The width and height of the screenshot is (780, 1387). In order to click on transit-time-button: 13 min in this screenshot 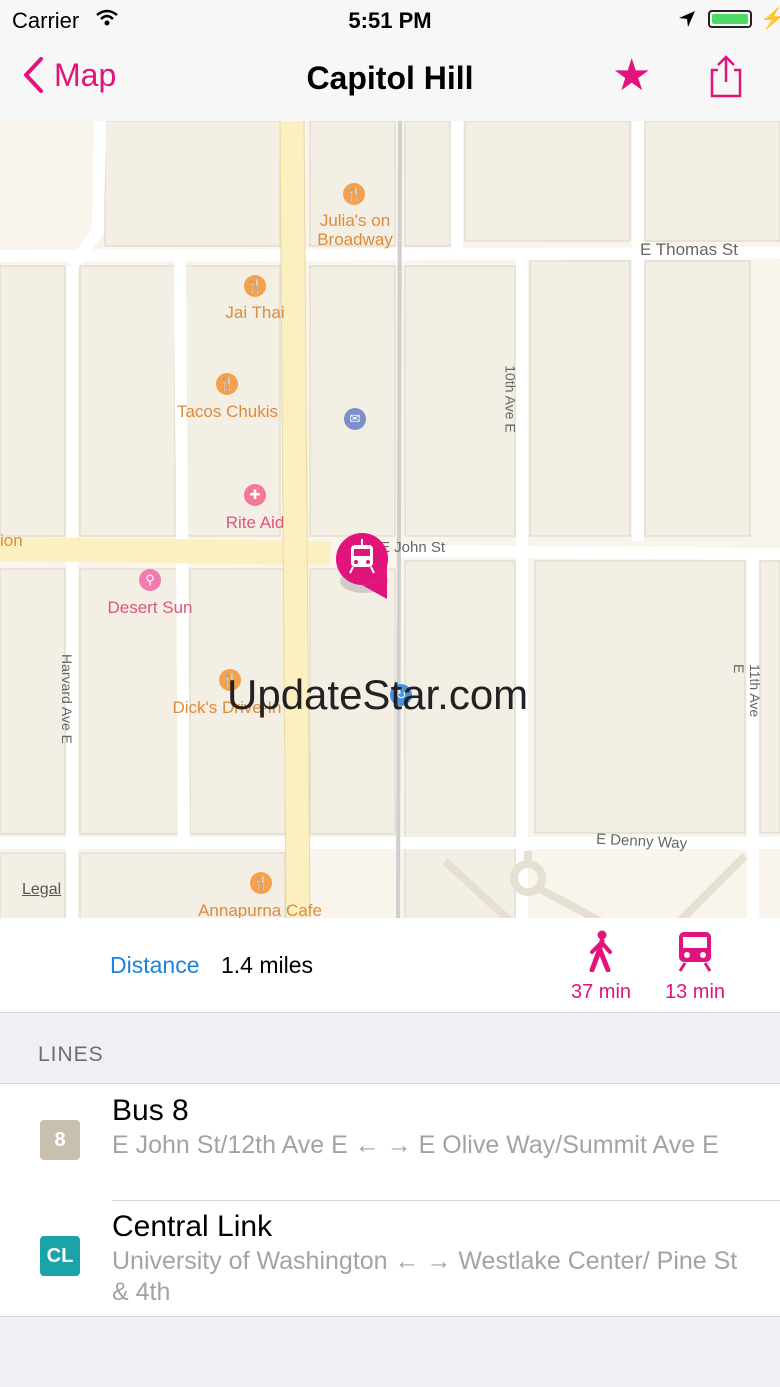, I will do `click(695, 967)`.